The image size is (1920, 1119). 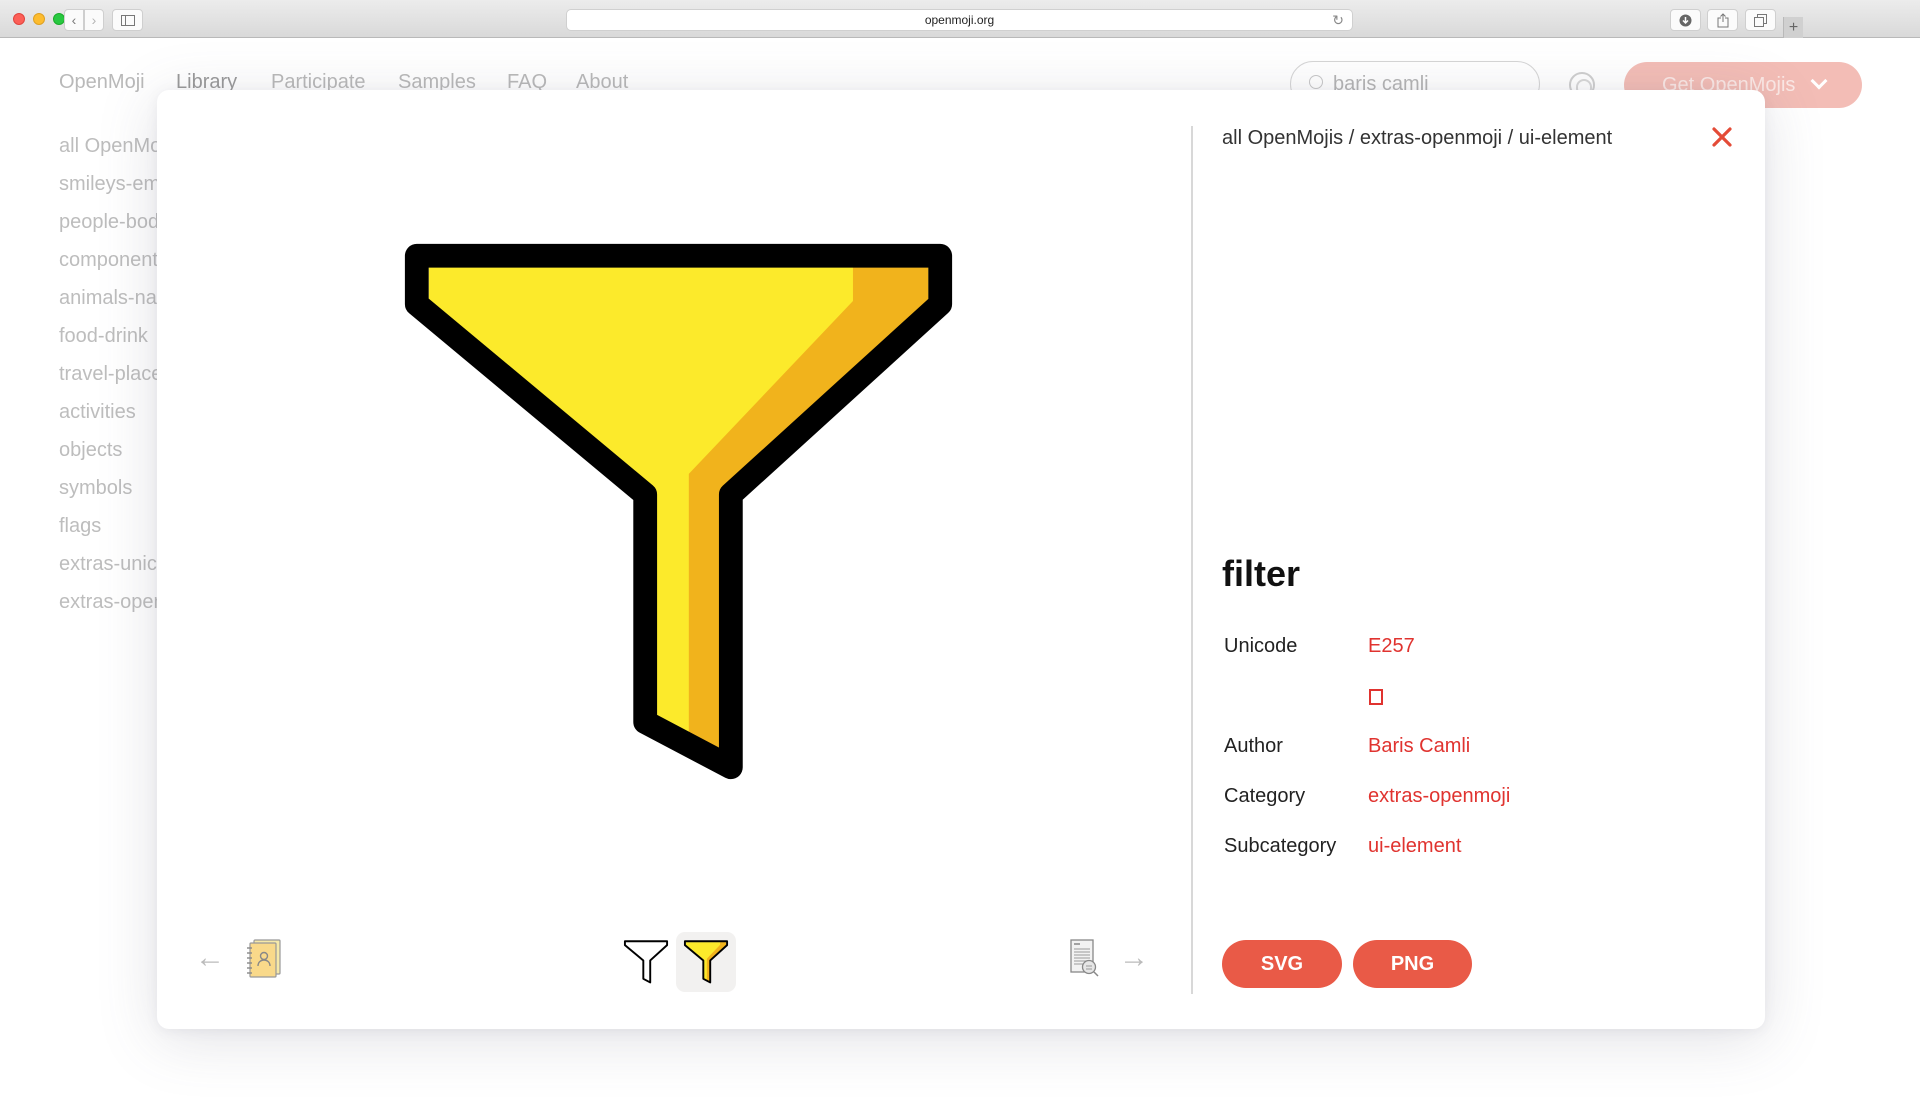 I want to click on category-travel-places: travel-places, so click(x=115, y=374).